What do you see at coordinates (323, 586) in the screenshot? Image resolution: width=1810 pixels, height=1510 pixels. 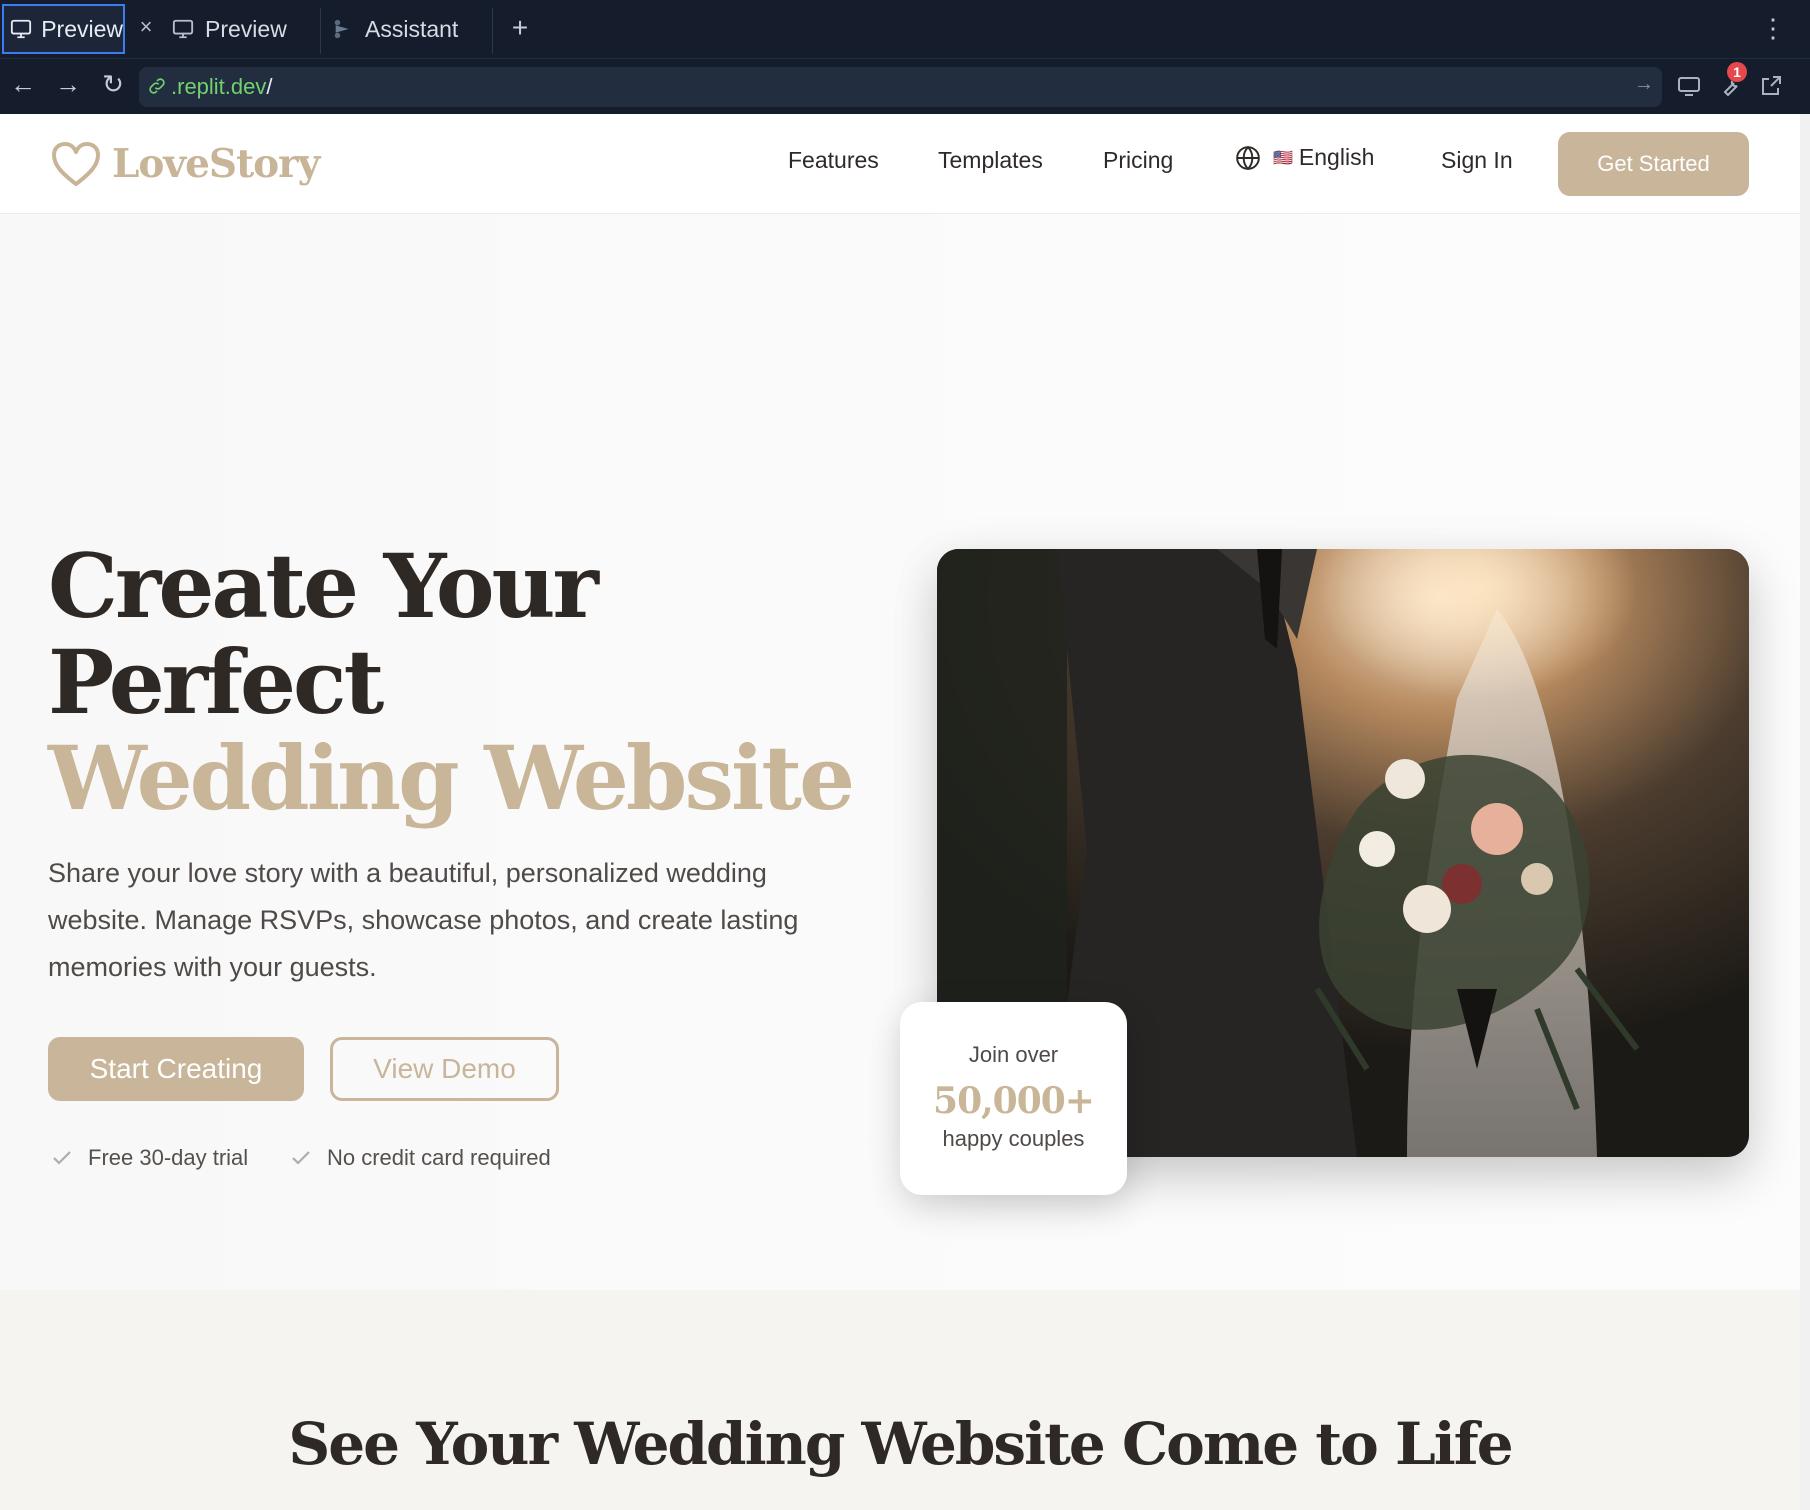 I see `hero-title-line1: Create Your` at bounding box center [323, 586].